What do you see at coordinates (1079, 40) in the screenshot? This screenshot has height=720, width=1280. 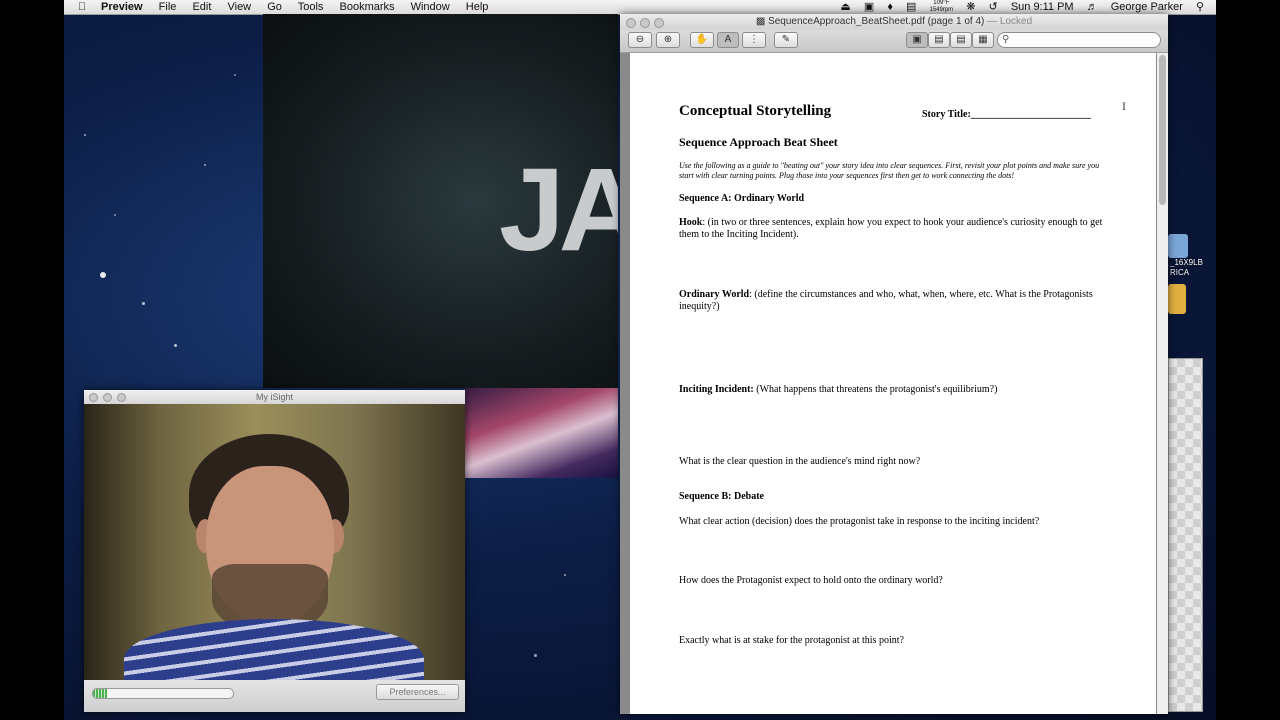 I see `search-input: ⚲` at bounding box center [1079, 40].